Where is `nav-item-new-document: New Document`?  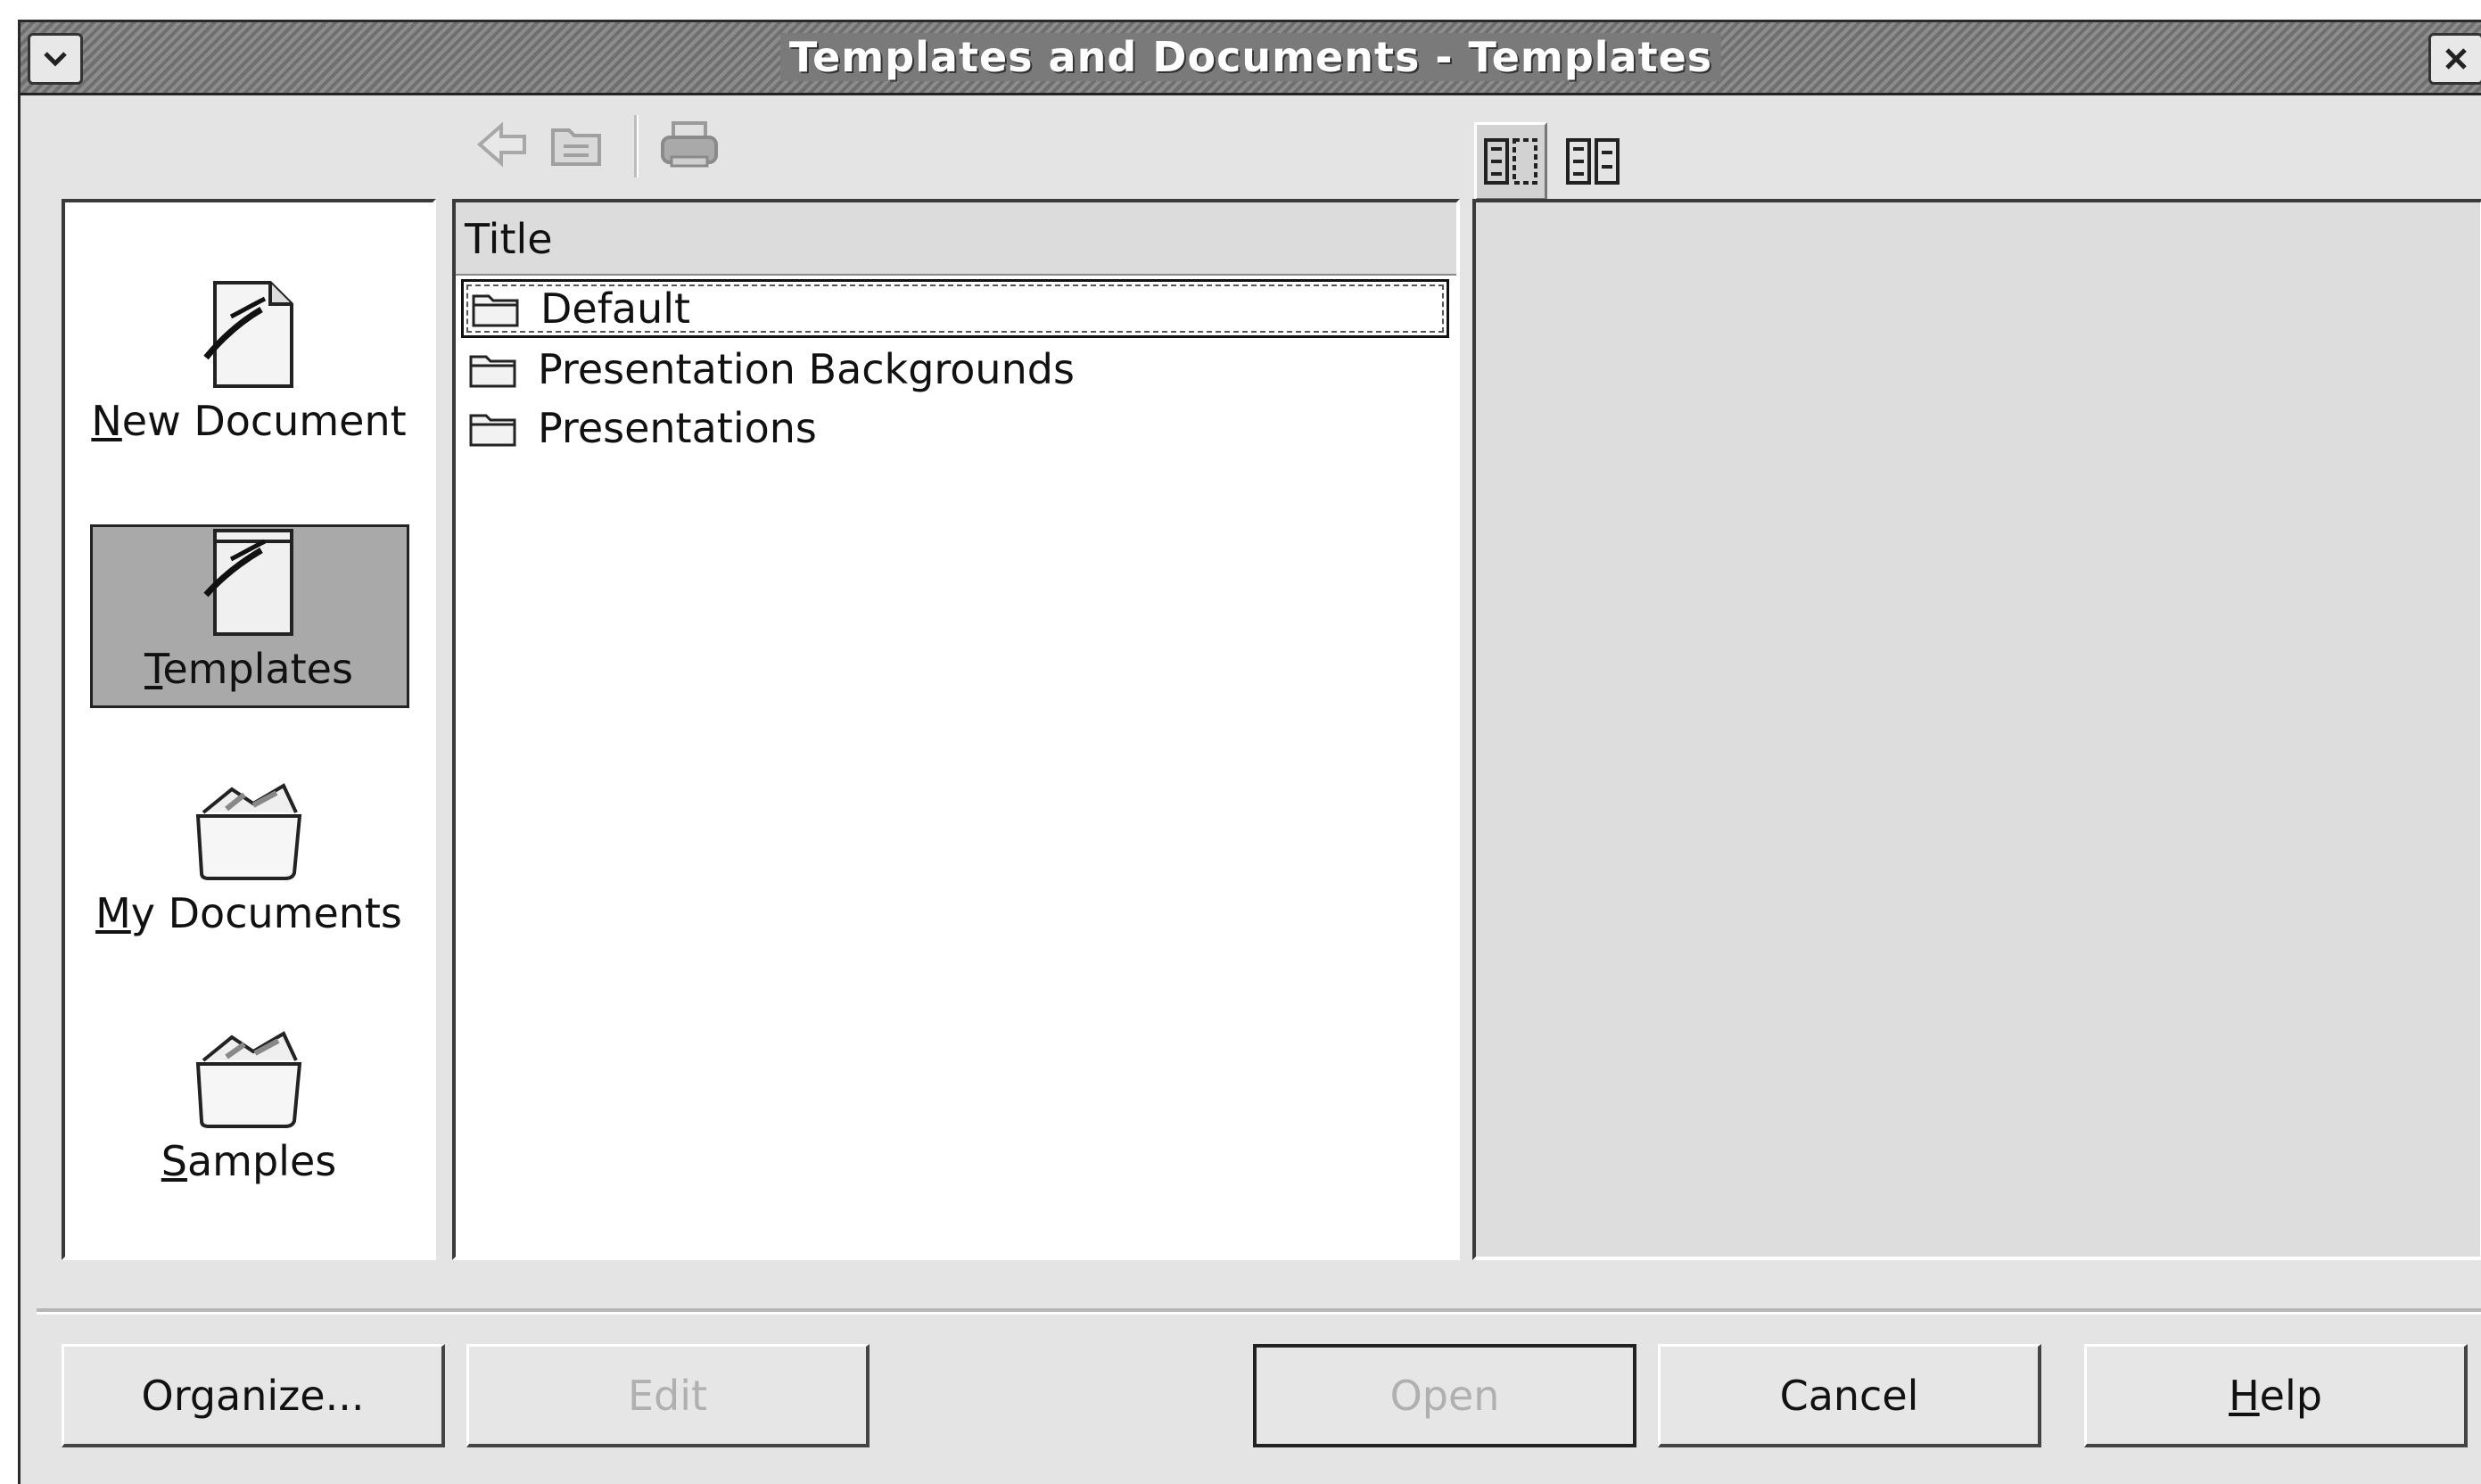
nav-item-new-document: New Document is located at coordinates (249, 361).